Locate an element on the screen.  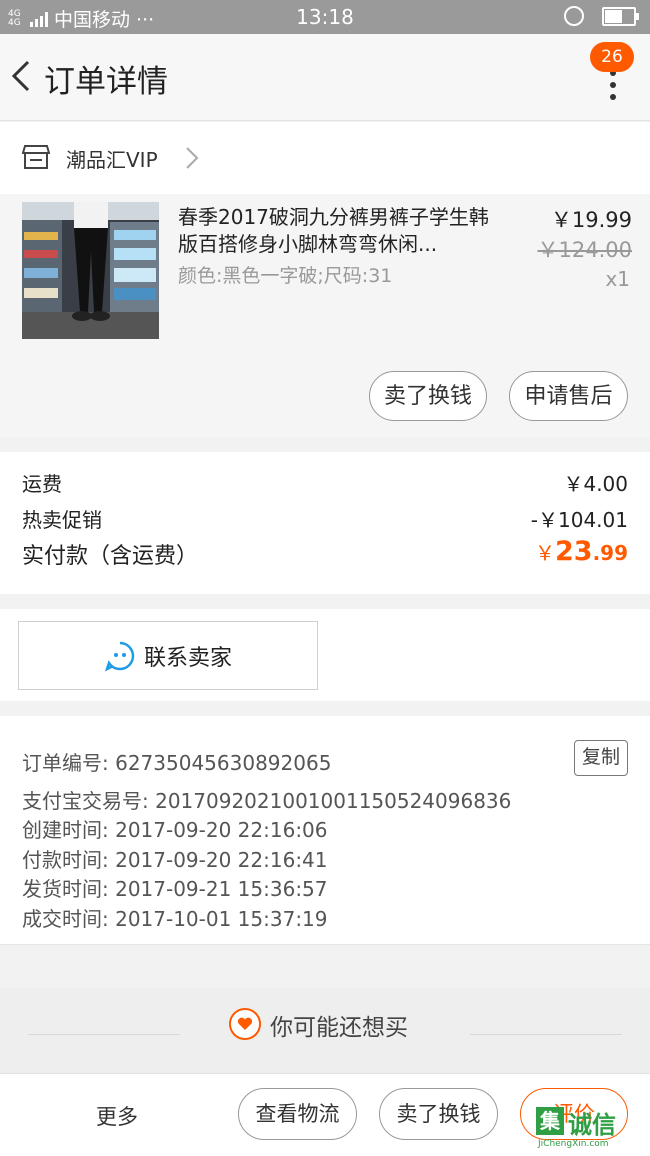
alarm-icon is located at coordinates (574, 16).